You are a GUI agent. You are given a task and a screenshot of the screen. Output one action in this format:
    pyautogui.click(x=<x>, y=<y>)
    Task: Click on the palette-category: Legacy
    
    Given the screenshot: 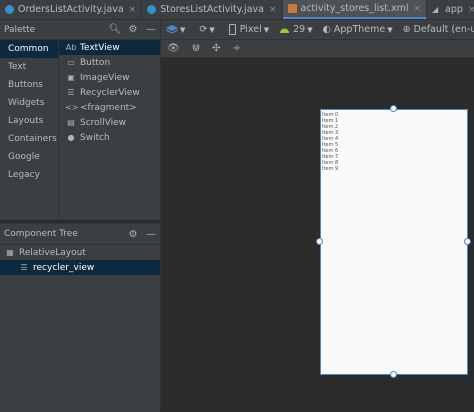 What is the action you would take?
    pyautogui.click(x=29, y=175)
    